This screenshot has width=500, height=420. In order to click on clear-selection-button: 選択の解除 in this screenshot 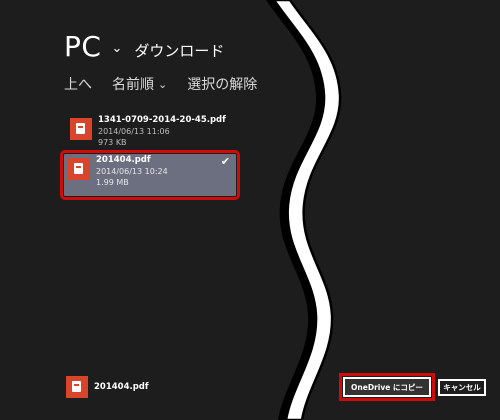, I will do `click(222, 84)`.